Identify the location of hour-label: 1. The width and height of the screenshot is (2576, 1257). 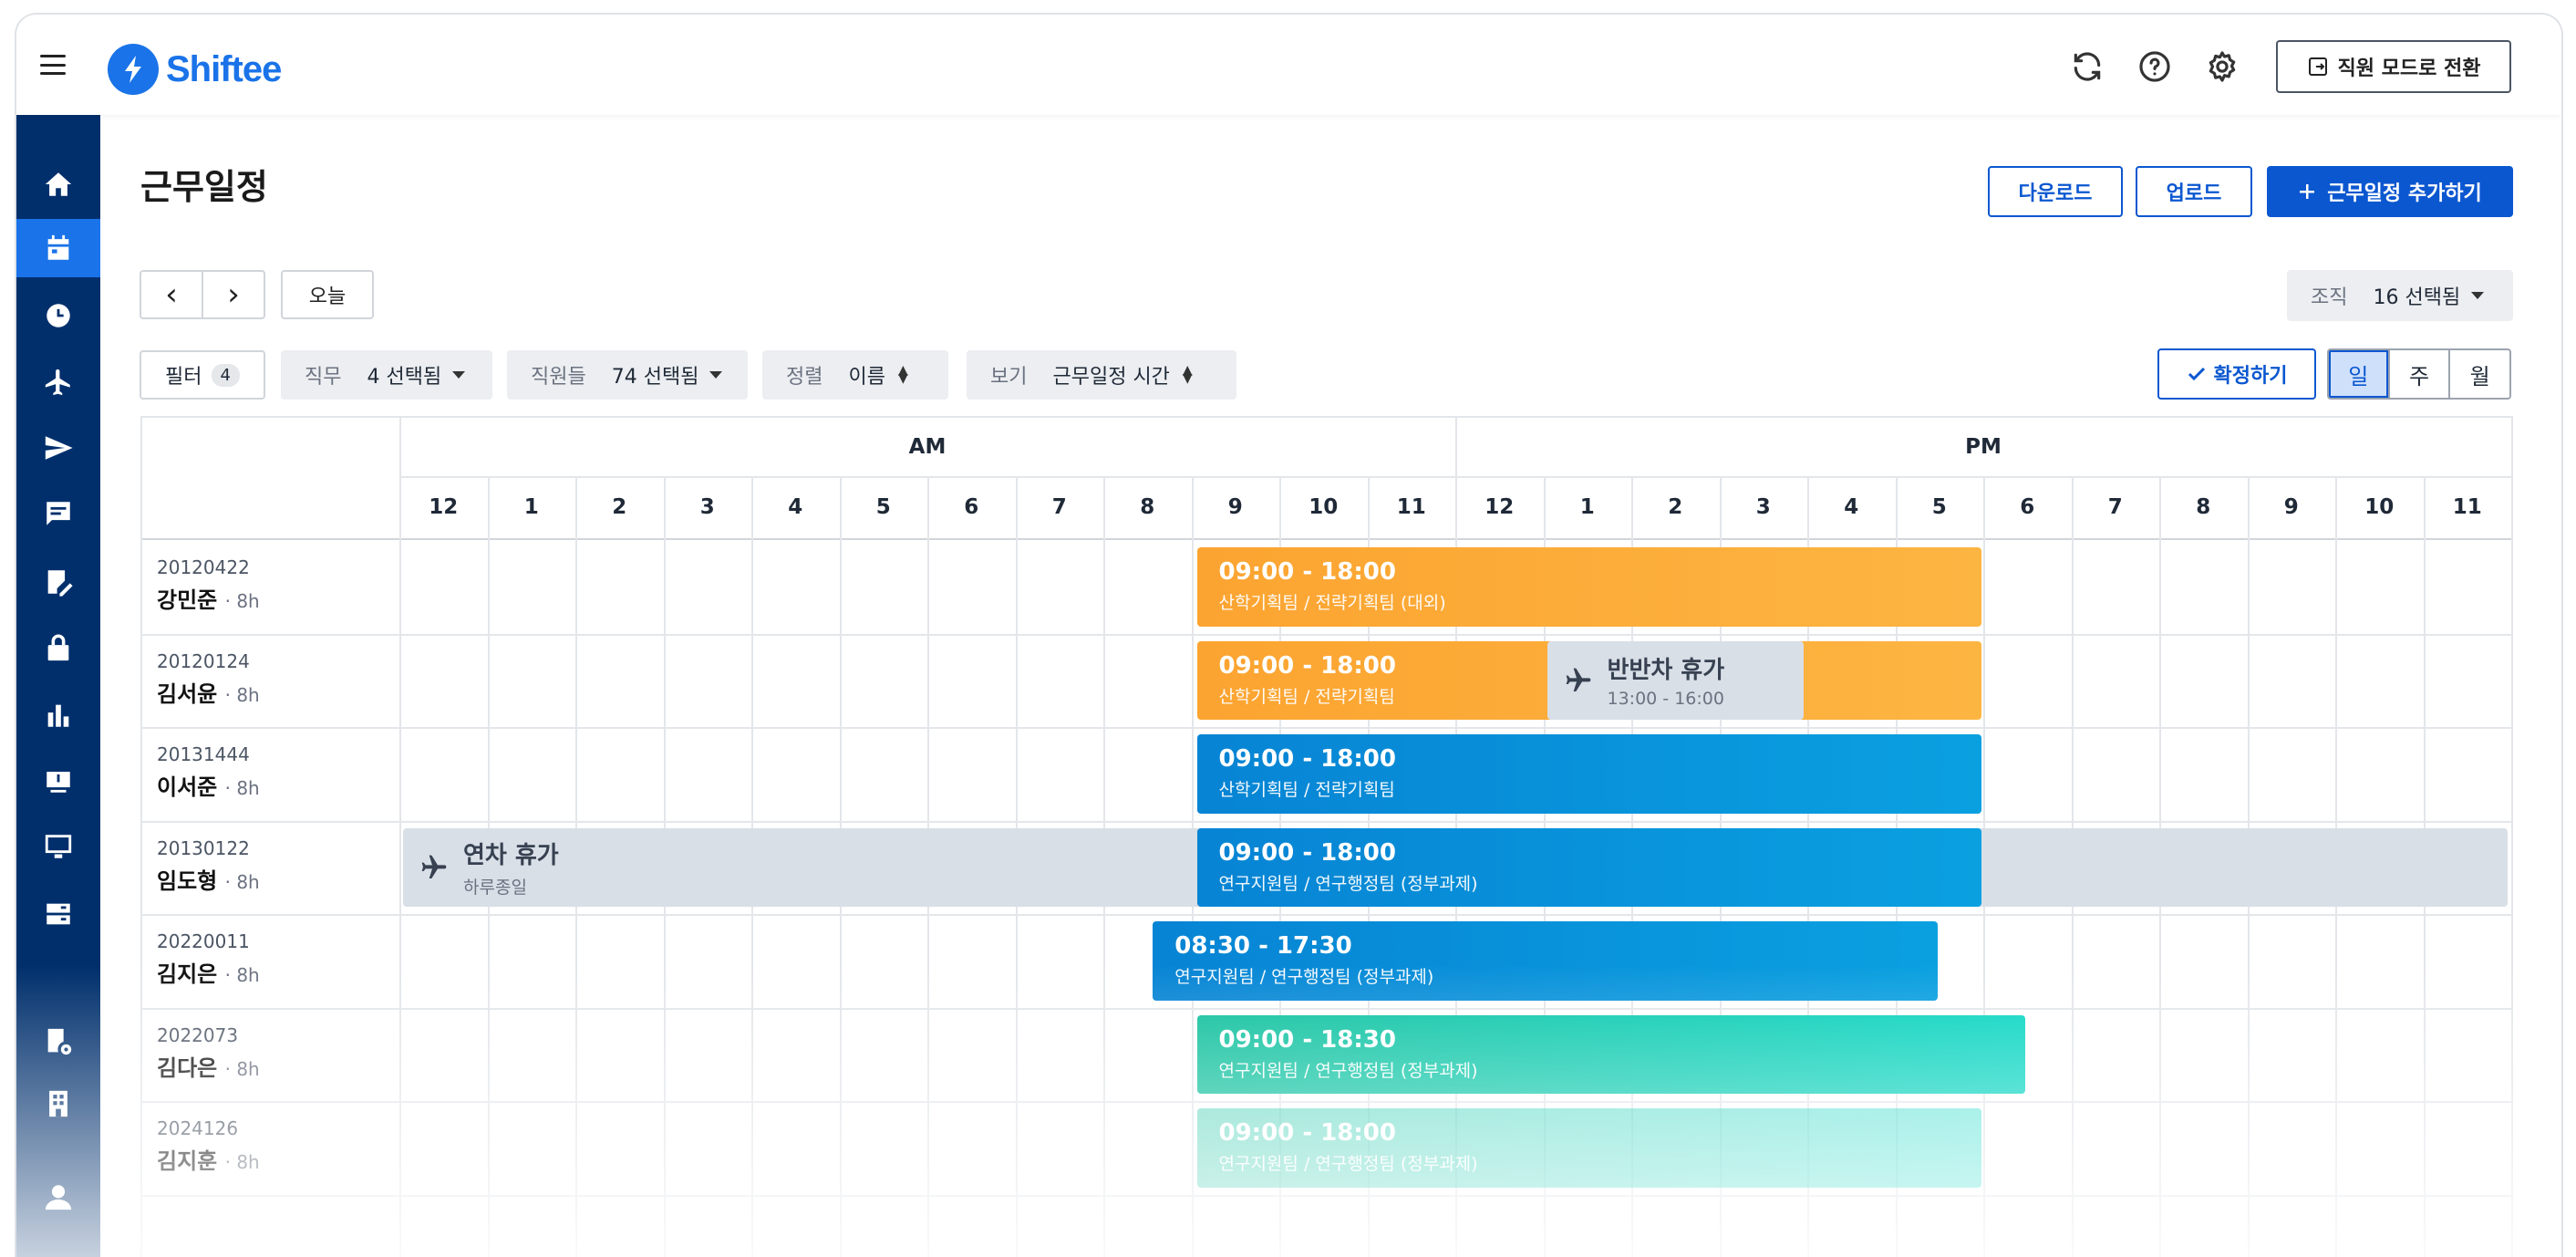
(531, 507).